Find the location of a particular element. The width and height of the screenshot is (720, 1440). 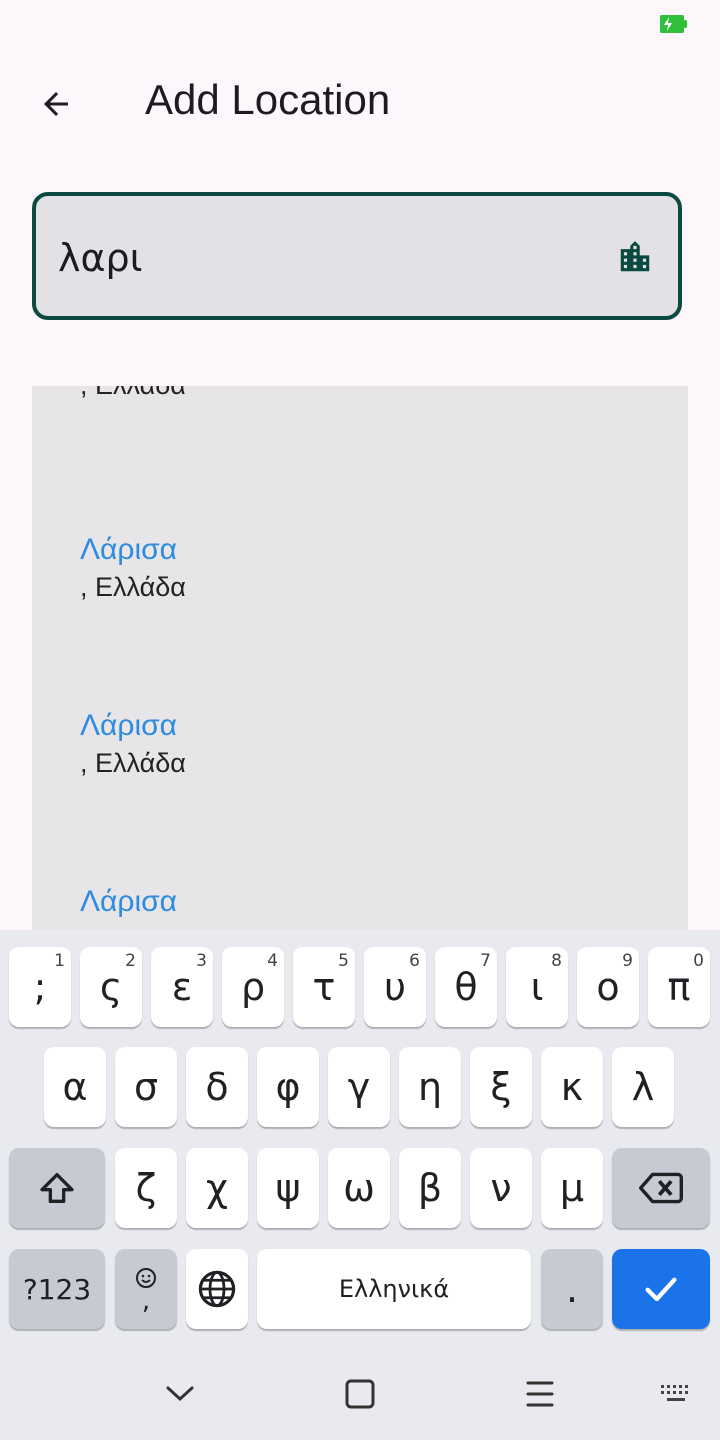

key-label: ι is located at coordinates (537, 987).